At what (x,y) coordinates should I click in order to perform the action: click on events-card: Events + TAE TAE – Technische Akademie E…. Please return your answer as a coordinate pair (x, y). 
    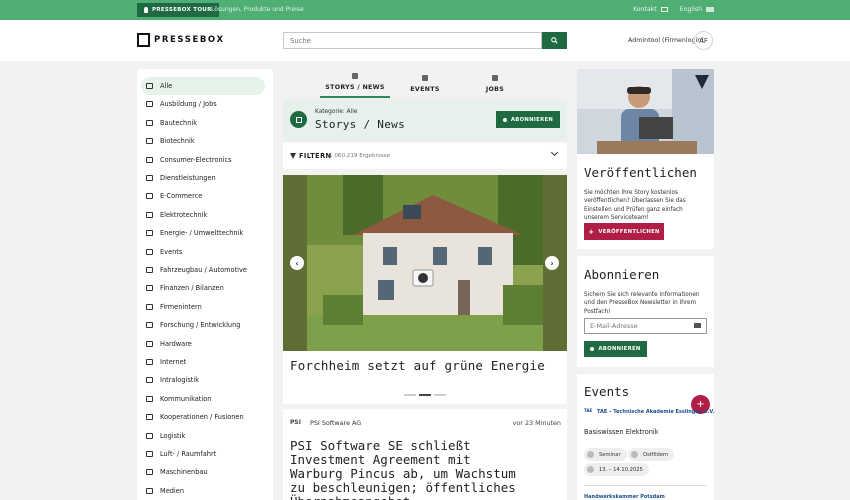
    Looking at the image, I should click on (646, 437).